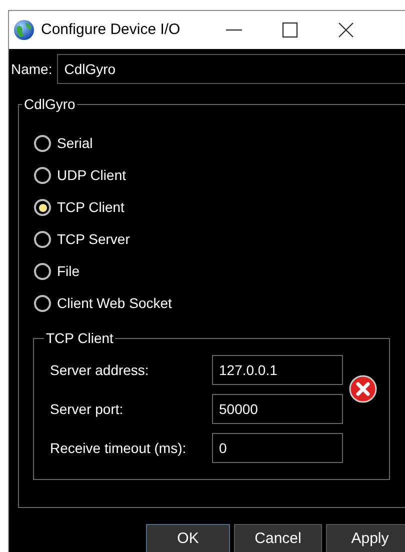 The image size is (405, 552). Describe the element at coordinates (24, 30) in the screenshot. I see `globe-icon` at that location.